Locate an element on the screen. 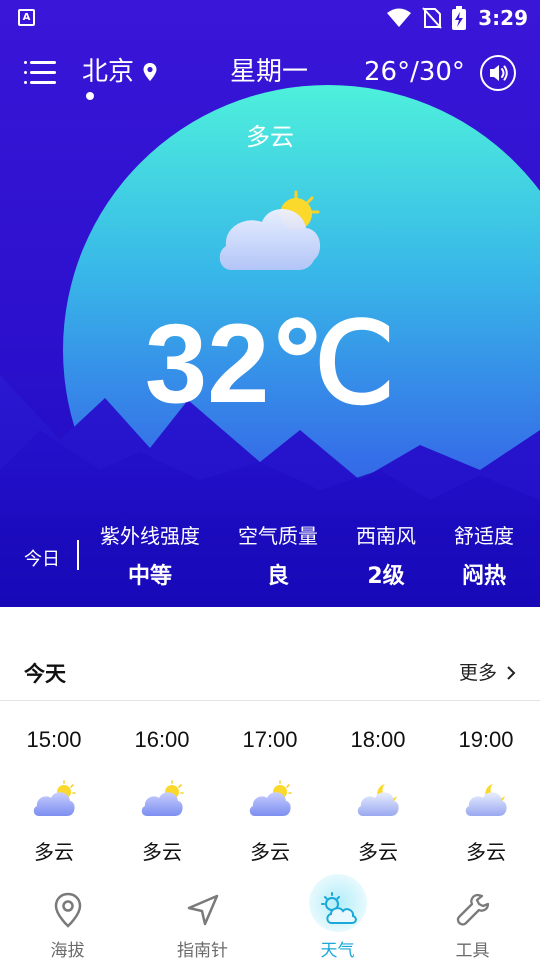  hour-time: 15:00 is located at coordinates (54, 739).